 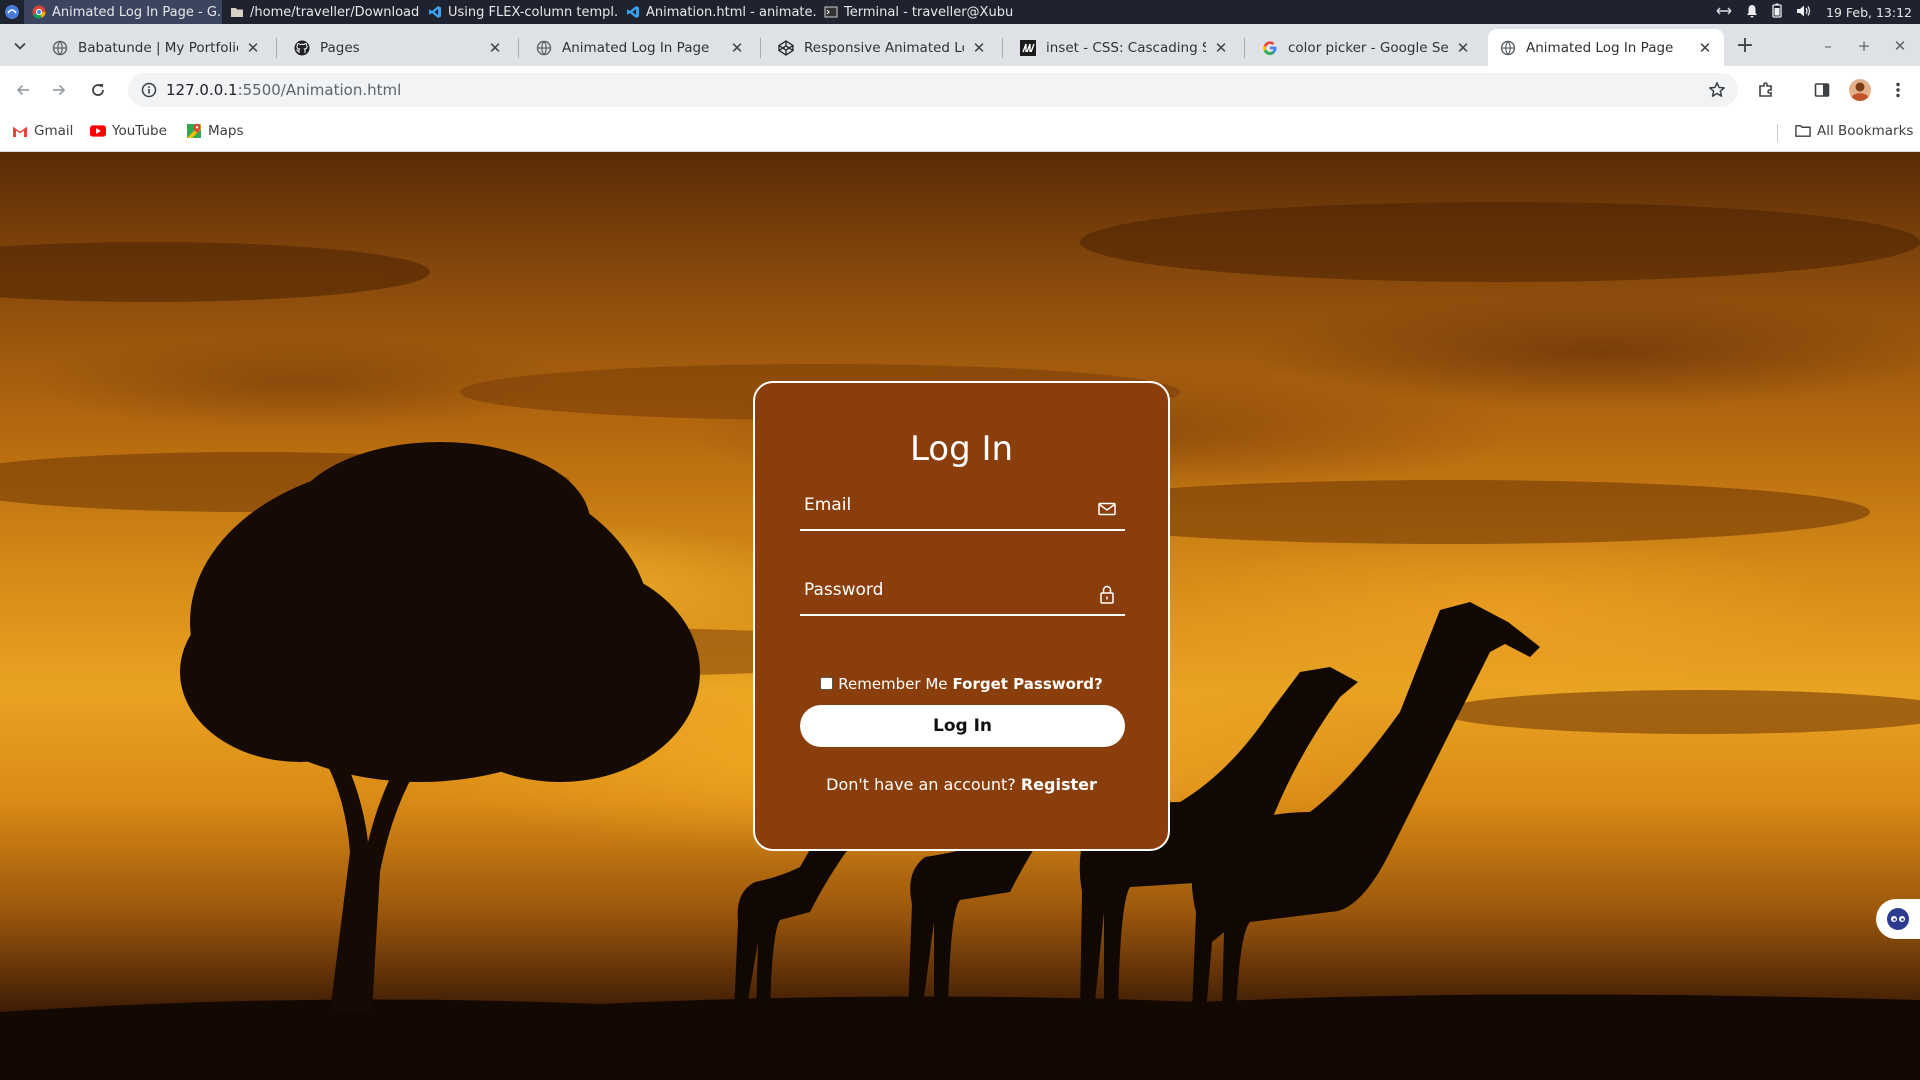 What do you see at coordinates (1745, 46) in the screenshot?
I see `new-tab-plus-icon: +` at bounding box center [1745, 46].